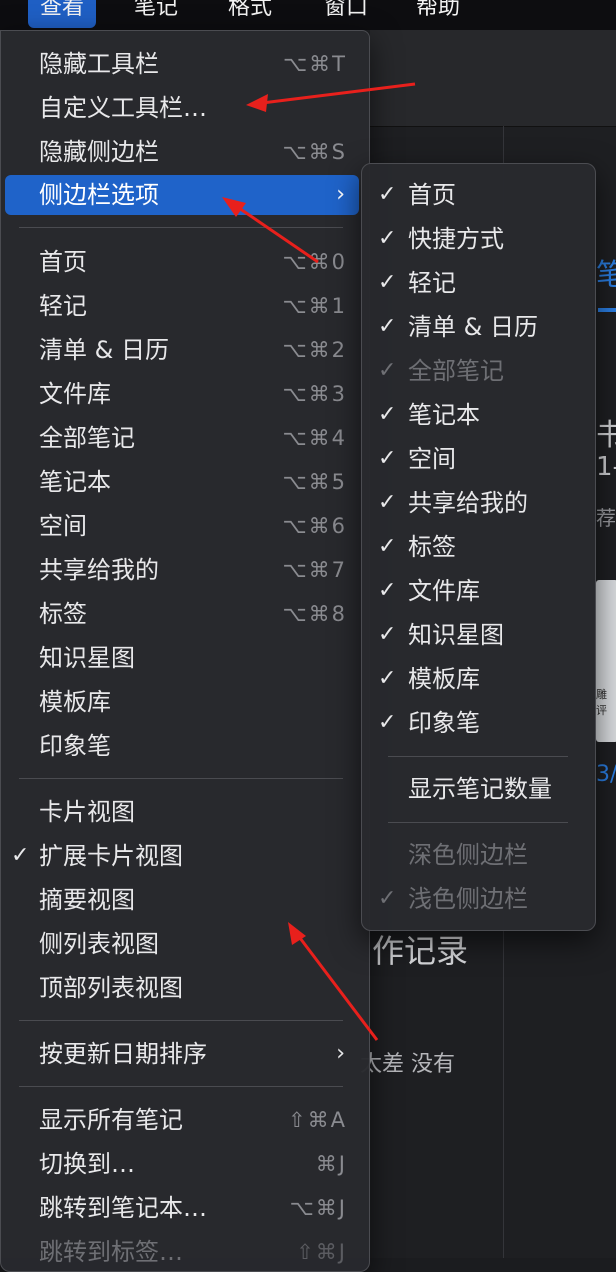  I want to click on submenu-item-spaces: ✓ 空间, so click(477, 459).